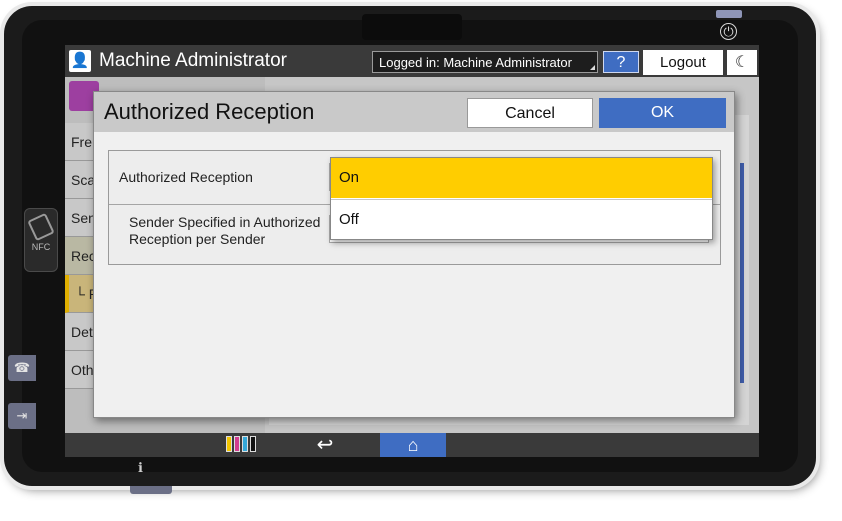 The height and width of the screenshot is (521, 842). Describe the element at coordinates (22, 368) in the screenshot. I see `fax-icon: ☎` at that location.